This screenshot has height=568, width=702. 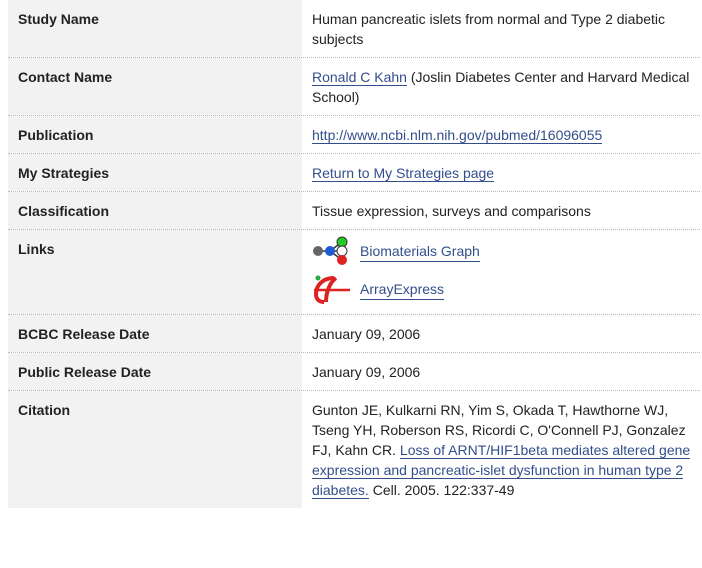 What do you see at coordinates (155, 272) in the screenshot?
I see `label-links: Links` at bounding box center [155, 272].